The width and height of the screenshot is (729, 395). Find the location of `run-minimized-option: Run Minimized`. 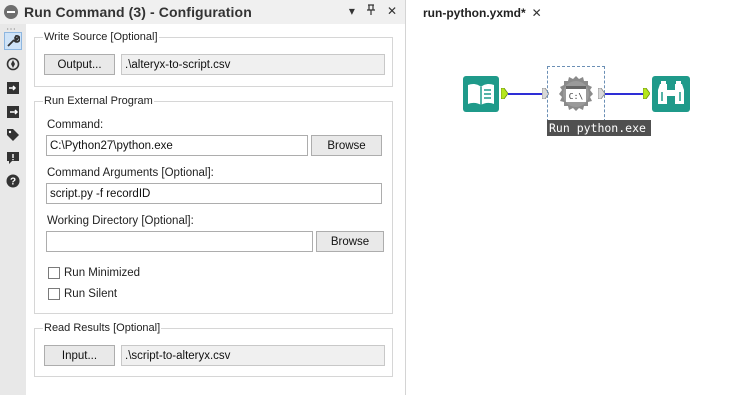

run-minimized-option: Run Minimized is located at coordinates (94, 273).